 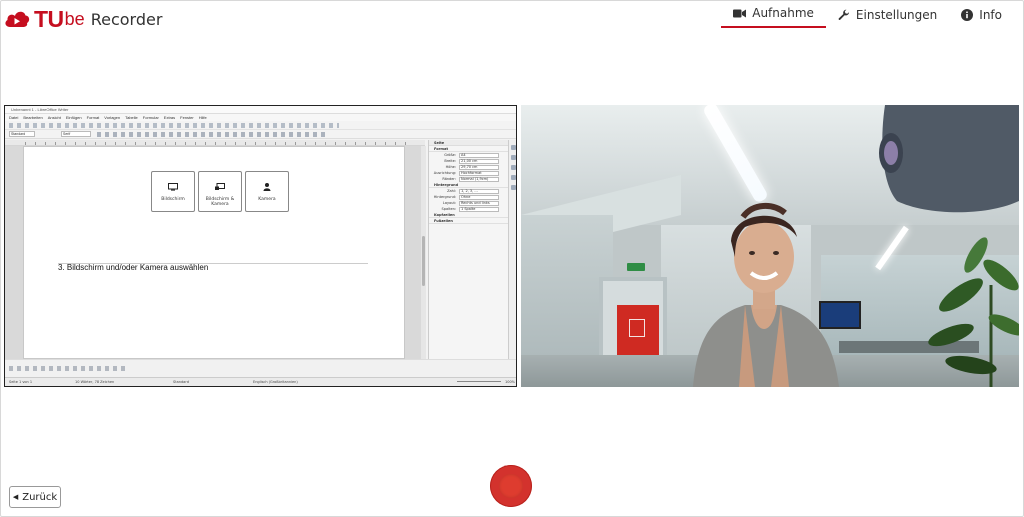 What do you see at coordinates (173, 187) in the screenshot?
I see `monitor-icon` at bounding box center [173, 187].